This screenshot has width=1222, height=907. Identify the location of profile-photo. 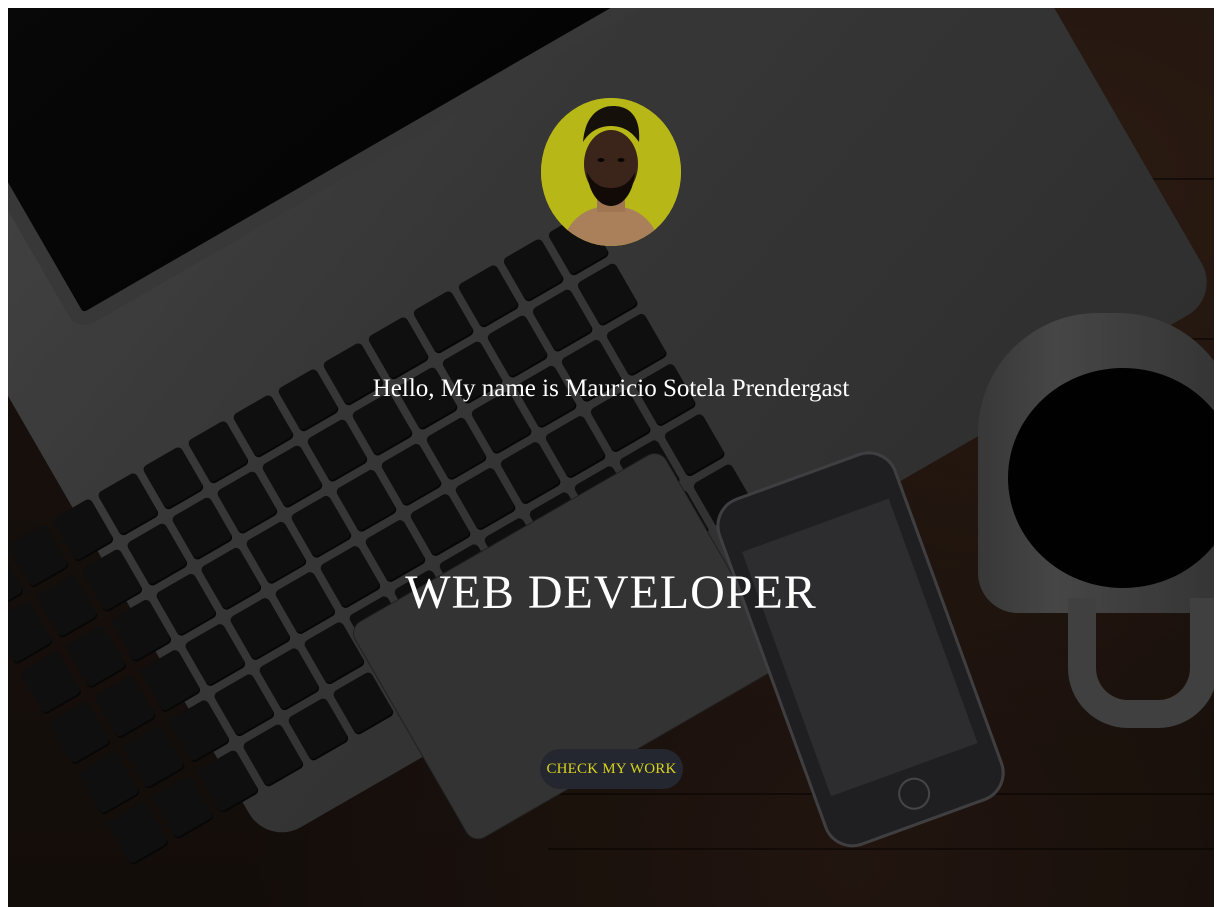
(611, 172).